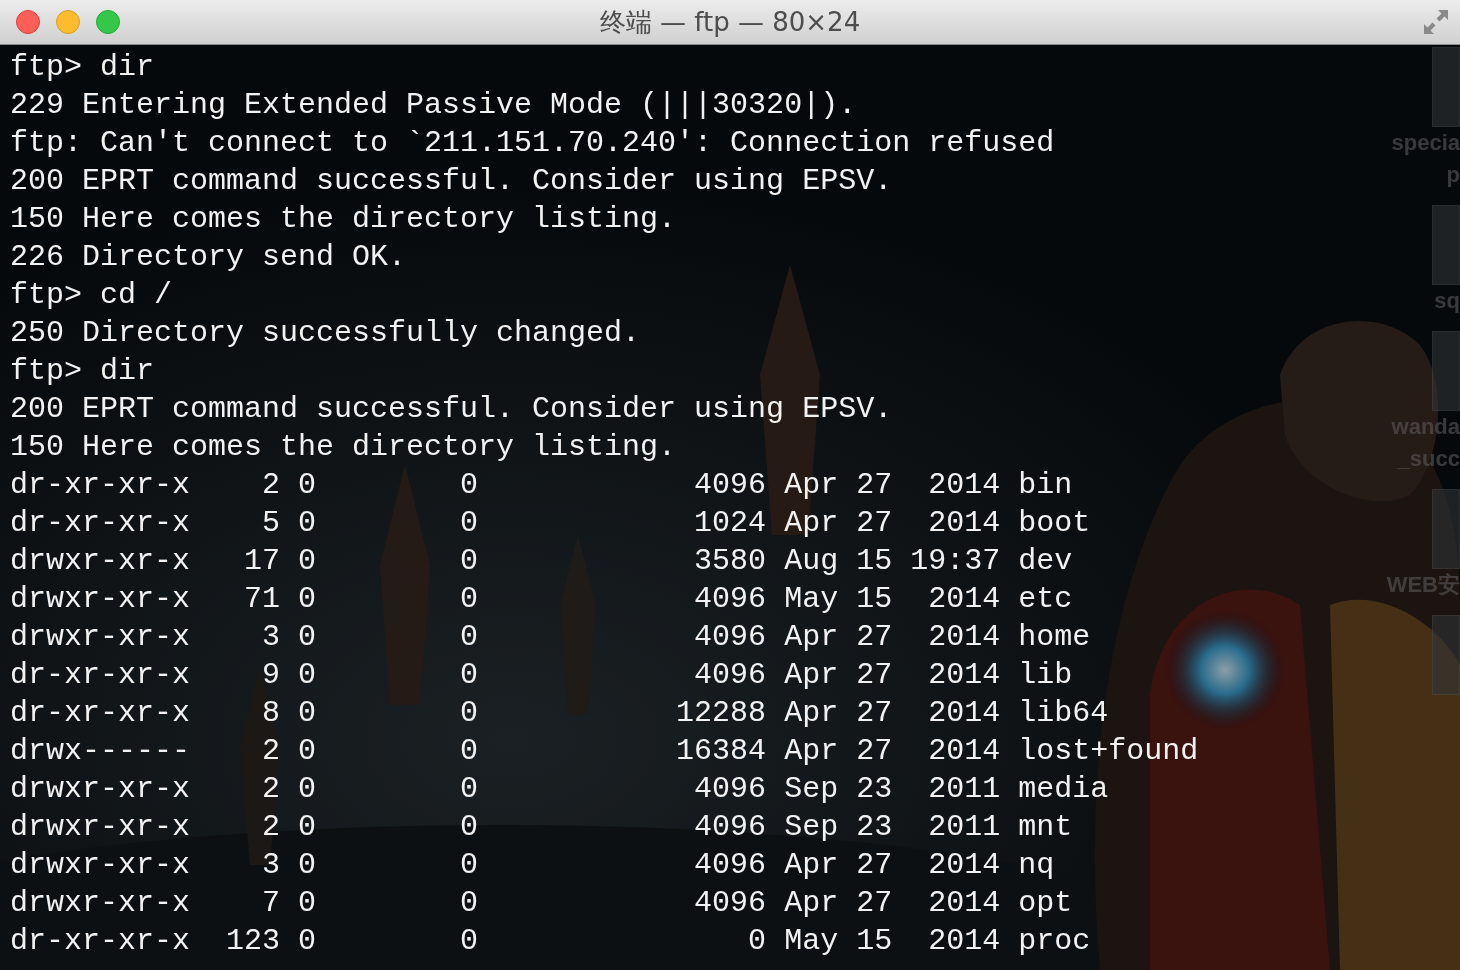  What do you see at coordinates (532, 143) in the screenshot?
I see `terminal-line: ftp: Can't connect to `211.151.70.240': Connection refused` at bounding box center [532, 143].